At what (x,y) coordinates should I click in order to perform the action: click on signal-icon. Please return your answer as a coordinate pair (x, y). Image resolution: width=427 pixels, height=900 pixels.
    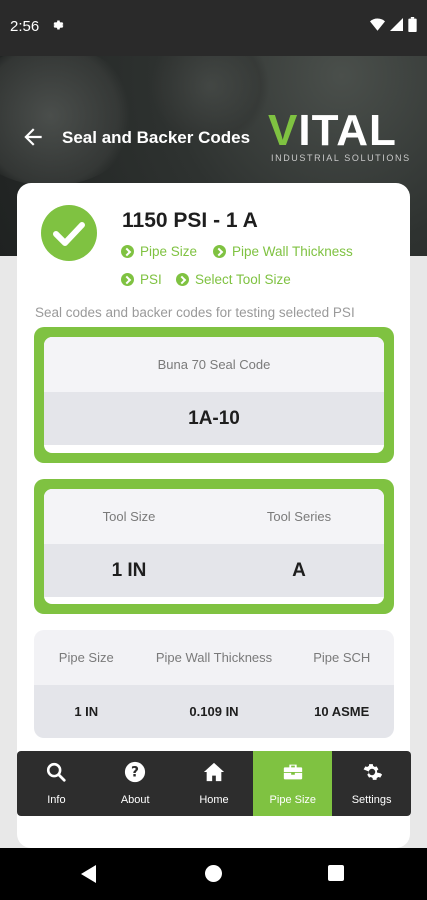
    Looking at the image, I should click on (396, 27).